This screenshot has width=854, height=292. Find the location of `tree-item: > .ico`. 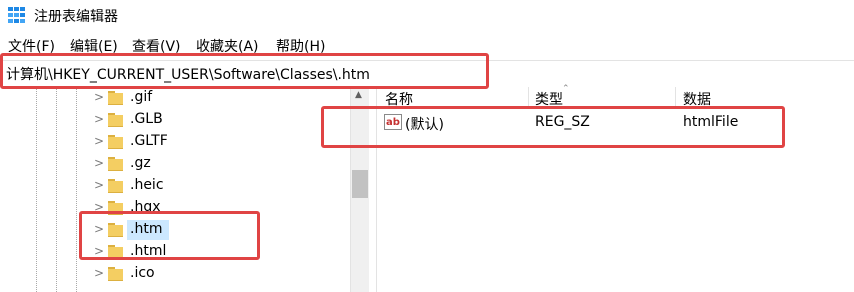

tree-item: > .ico is located at coordinates (175, 274).